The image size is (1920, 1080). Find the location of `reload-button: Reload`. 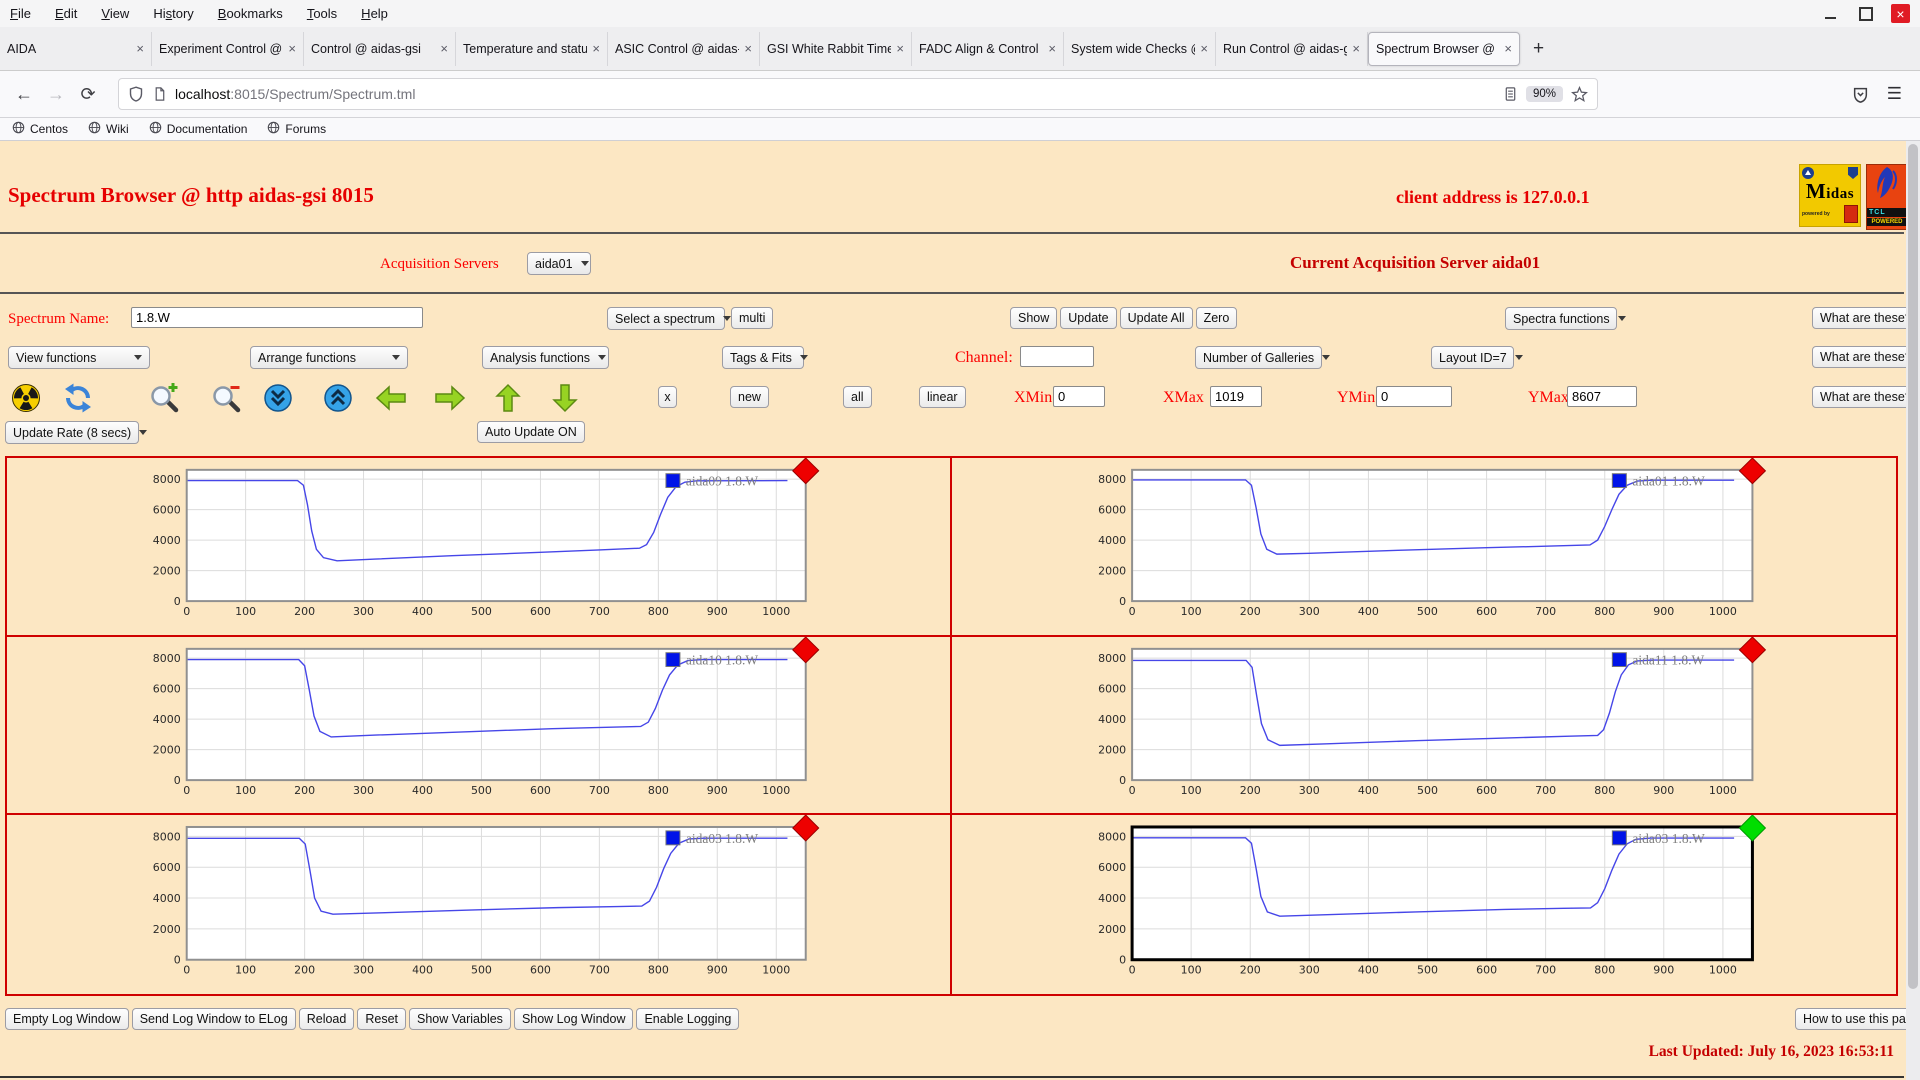

reload-button: Reload is located at coordinates (326, 1019).